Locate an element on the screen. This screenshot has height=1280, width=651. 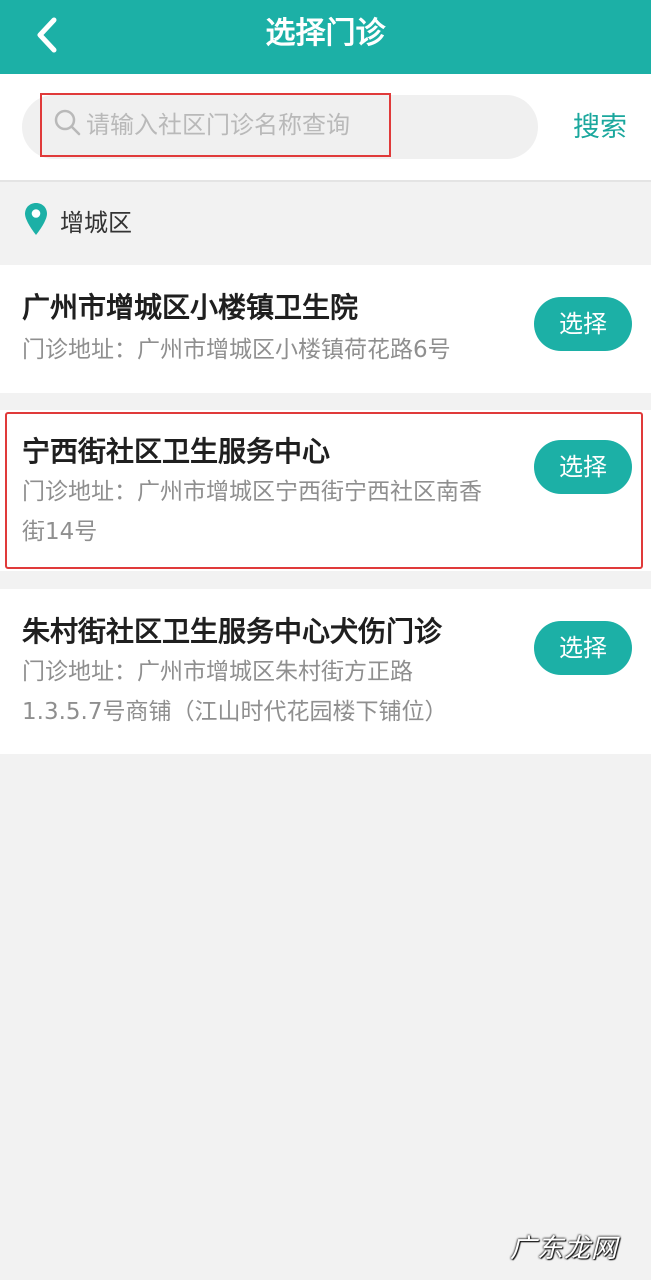
watermark-text: 广东龙网 is located at coordinates (564, 1249).